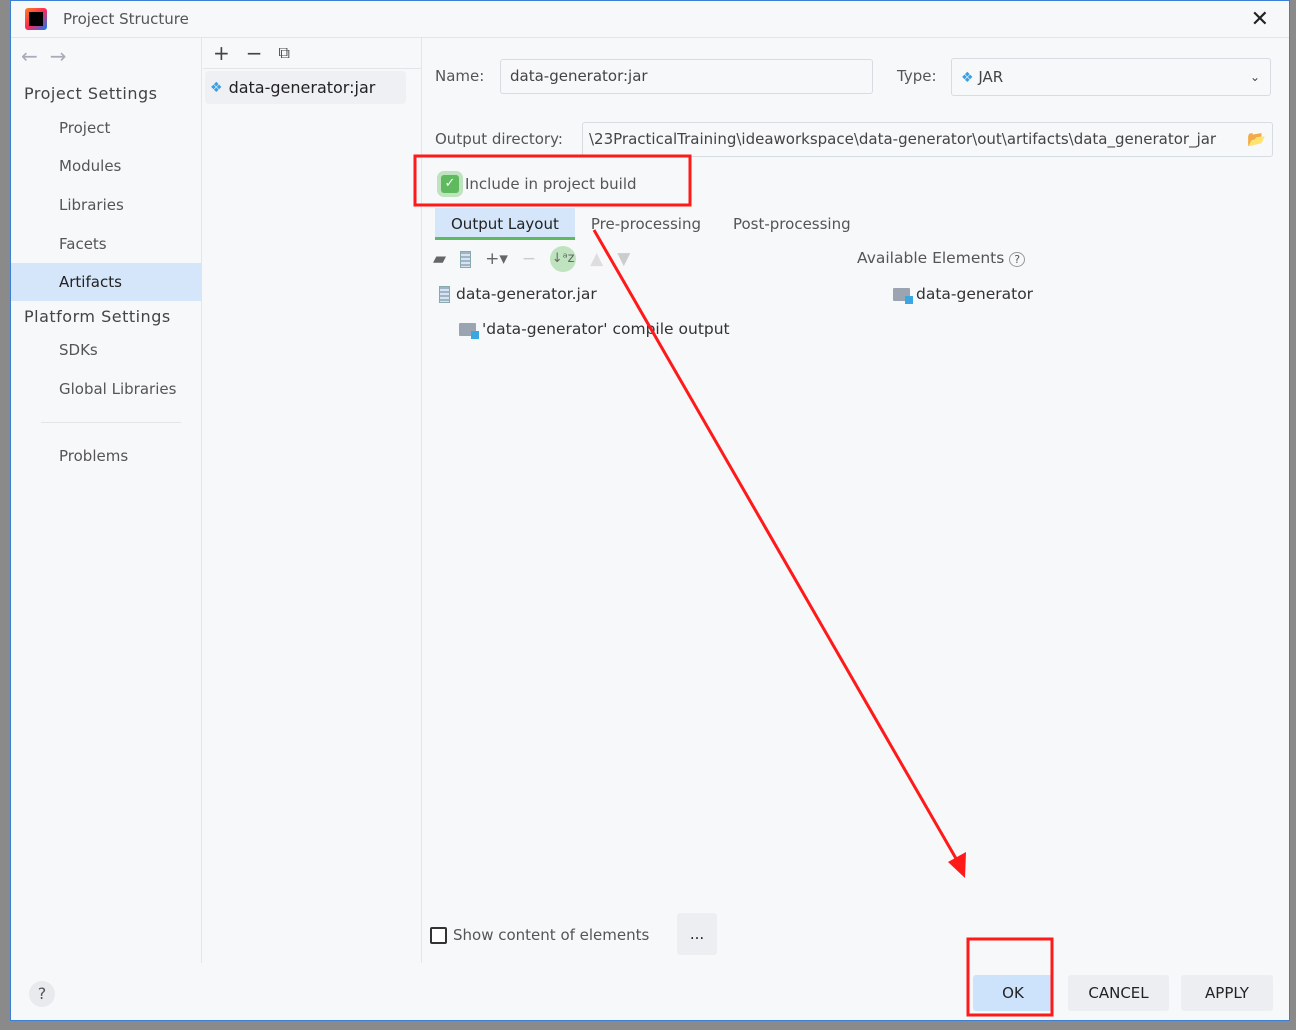 The width and height of the screenshot is (1296, 1030). I want to click on back-icon: ←, so click(35, 56).